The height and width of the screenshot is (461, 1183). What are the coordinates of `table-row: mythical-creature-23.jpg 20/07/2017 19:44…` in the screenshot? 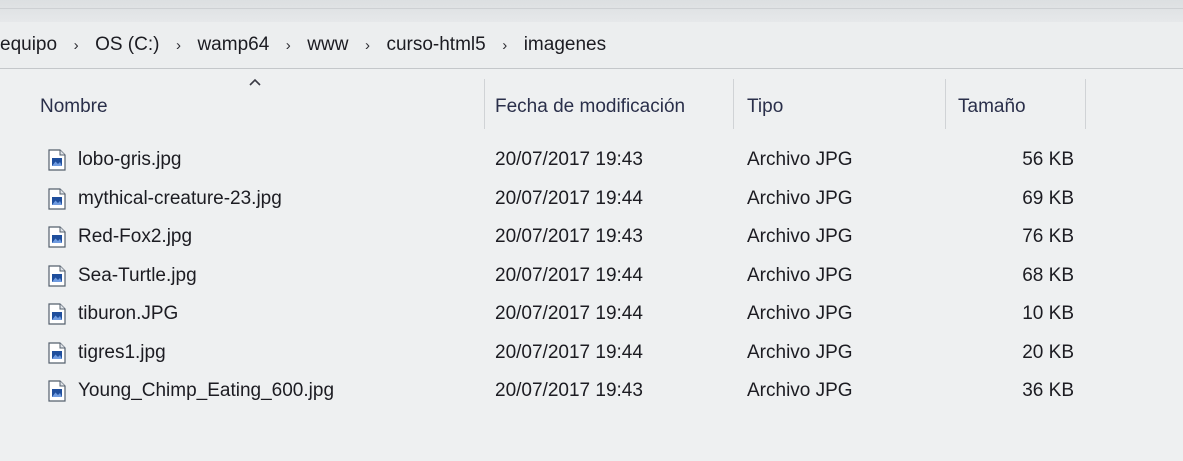 It's located at (591, 199).